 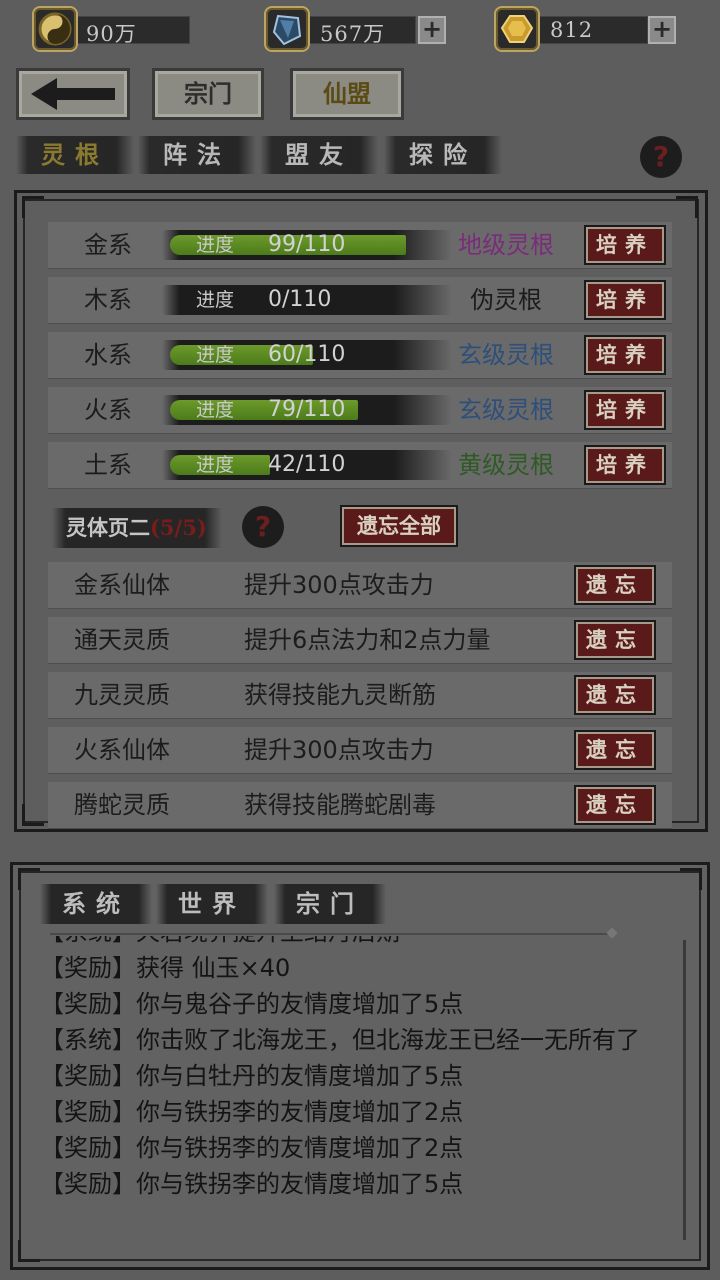 I want to click on spirit-root-row: 金系 进度 99/110 地级灵根 培养, so click(x=360, y=245).